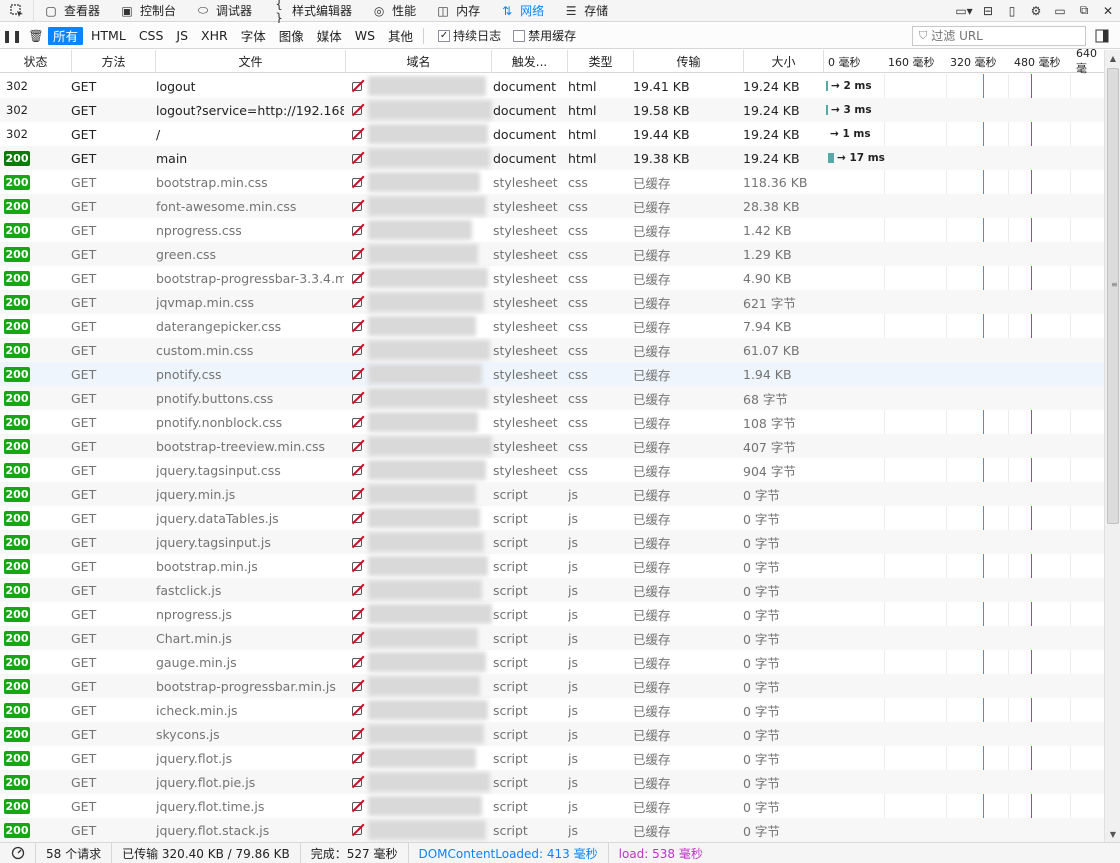  Describe the element at coordinates (151, 36) in the screenshot. I see `filter-type-button: CSS` at that location.